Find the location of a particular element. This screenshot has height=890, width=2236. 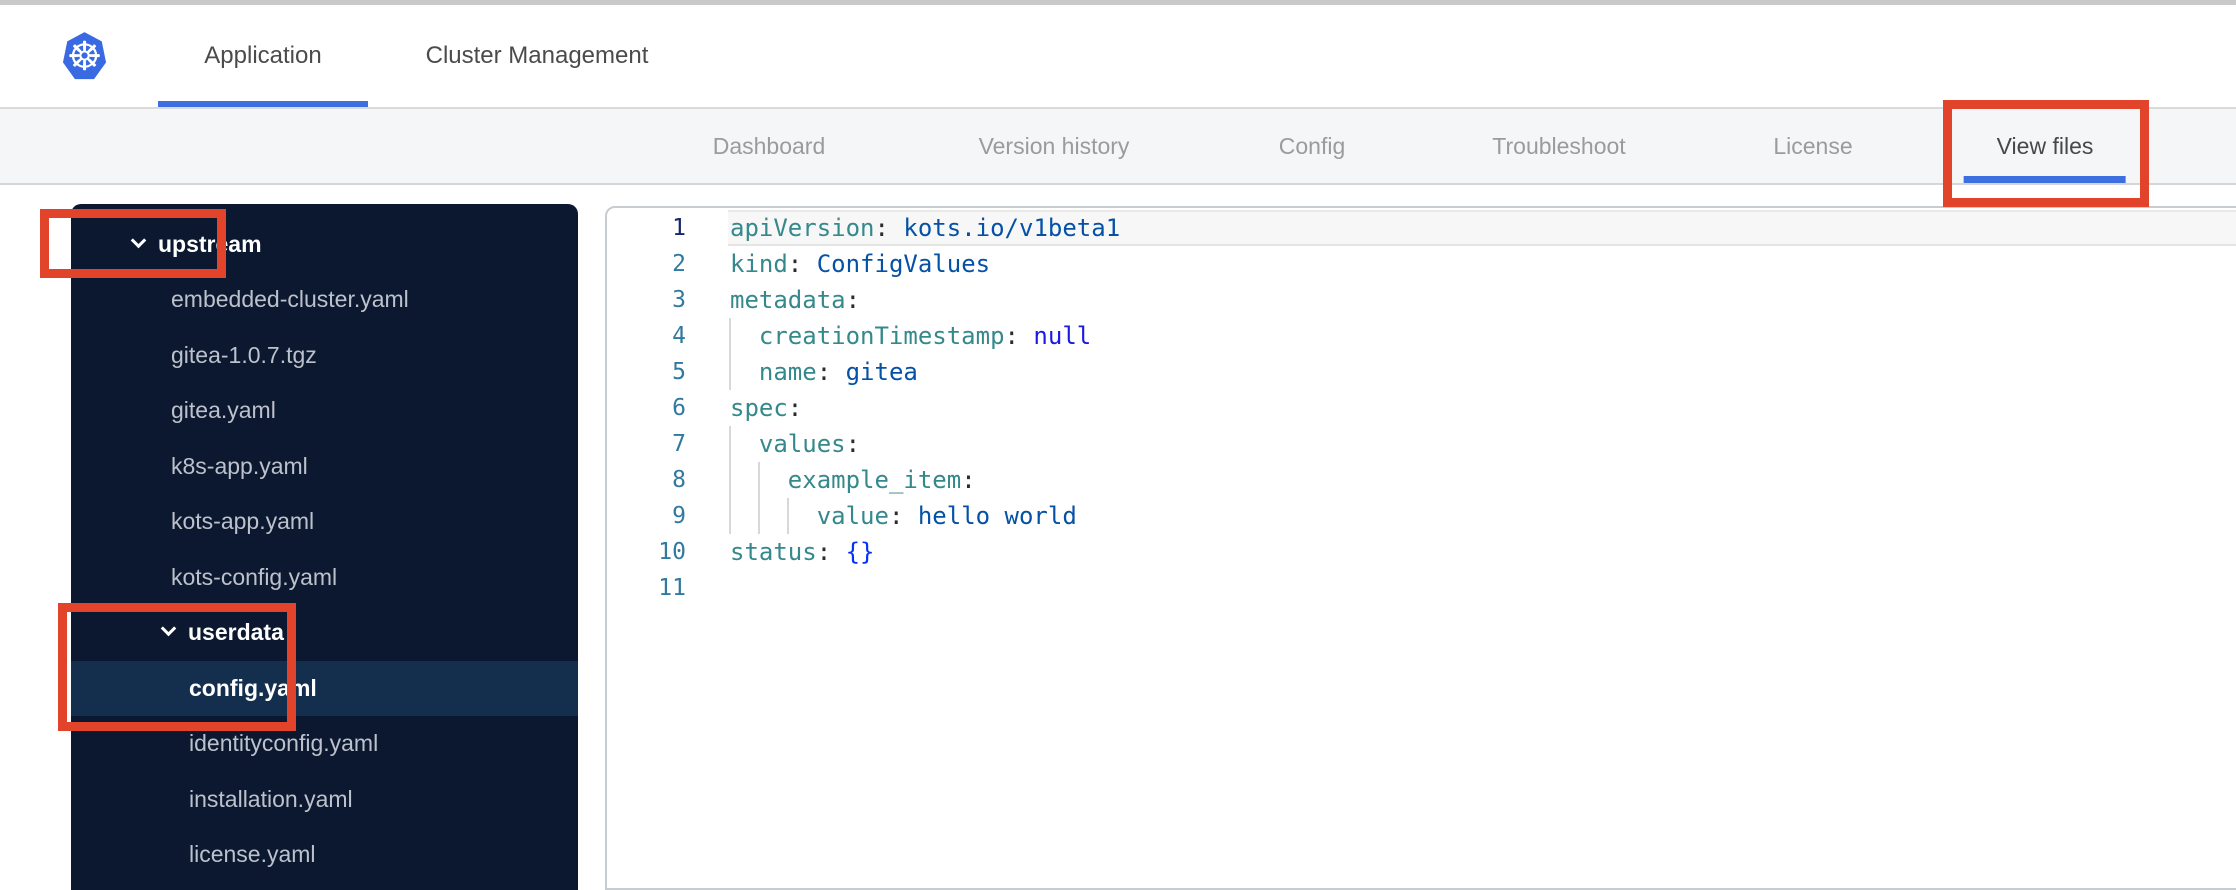

helm-wheel-glyph: ☸ is located at coordinates (84, 57).